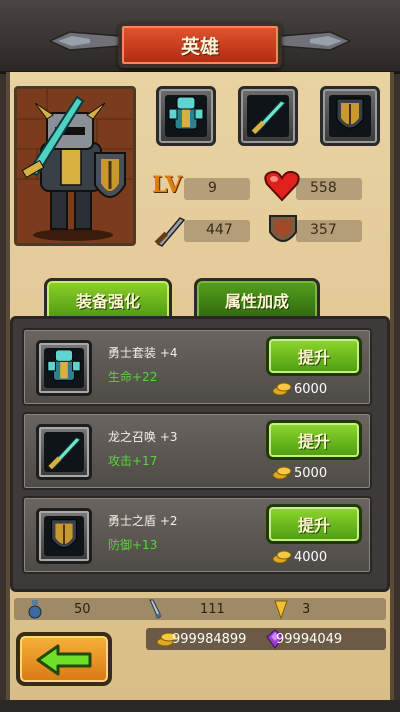 Image resolution: width=400 pixels, height=712 pixels. I want to click on item-name: 龙之召唤 +3, so click(143, 437).